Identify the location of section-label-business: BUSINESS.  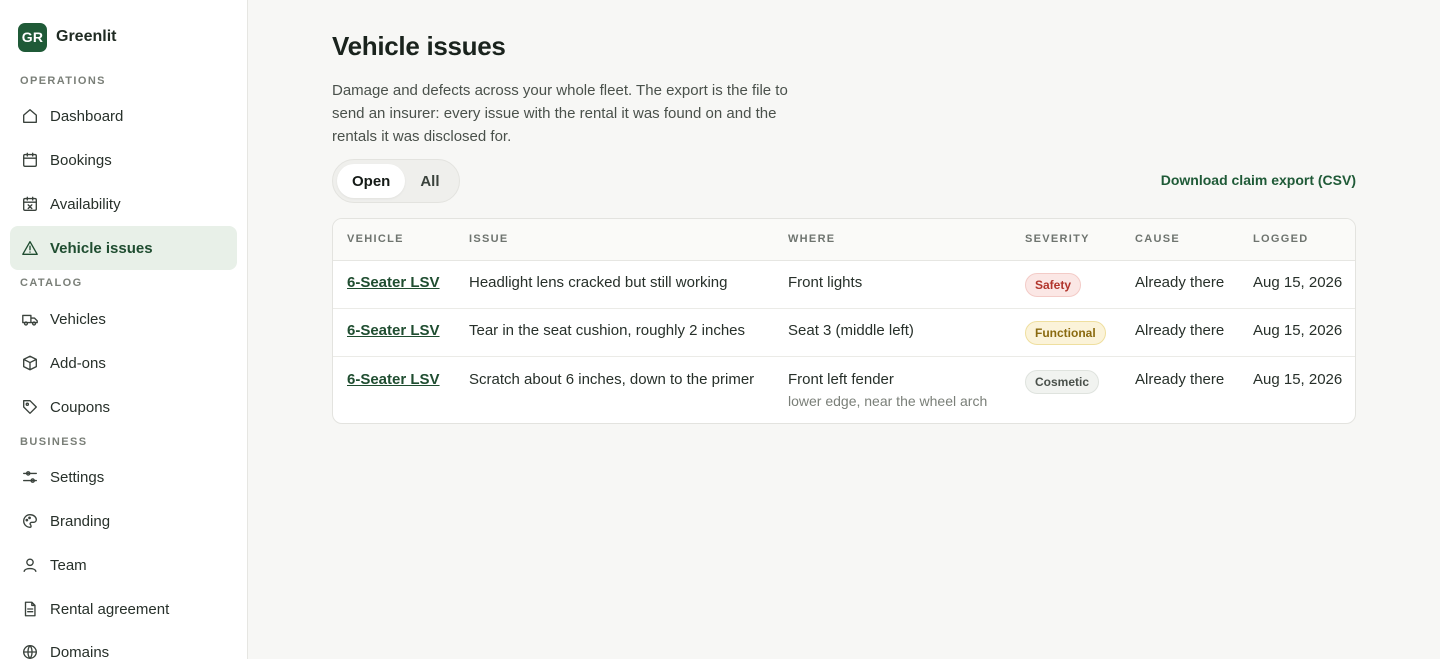
(54, 442).